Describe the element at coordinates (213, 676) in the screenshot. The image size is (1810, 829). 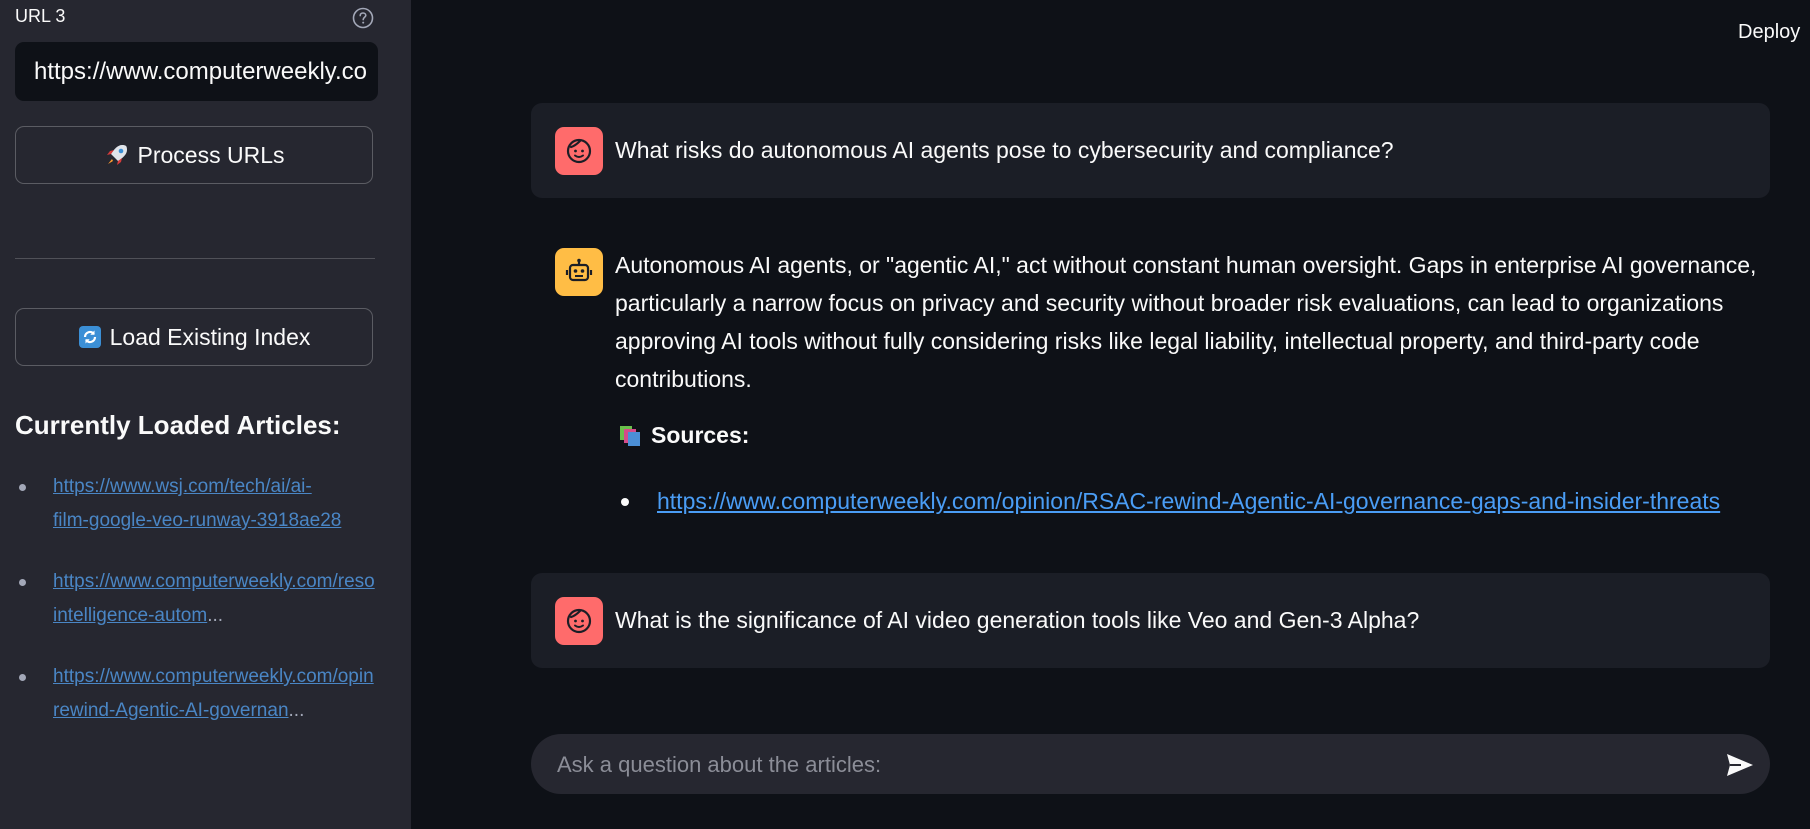
I see `article-link-line1: https://www.computerweekly.com/opin` at that location.